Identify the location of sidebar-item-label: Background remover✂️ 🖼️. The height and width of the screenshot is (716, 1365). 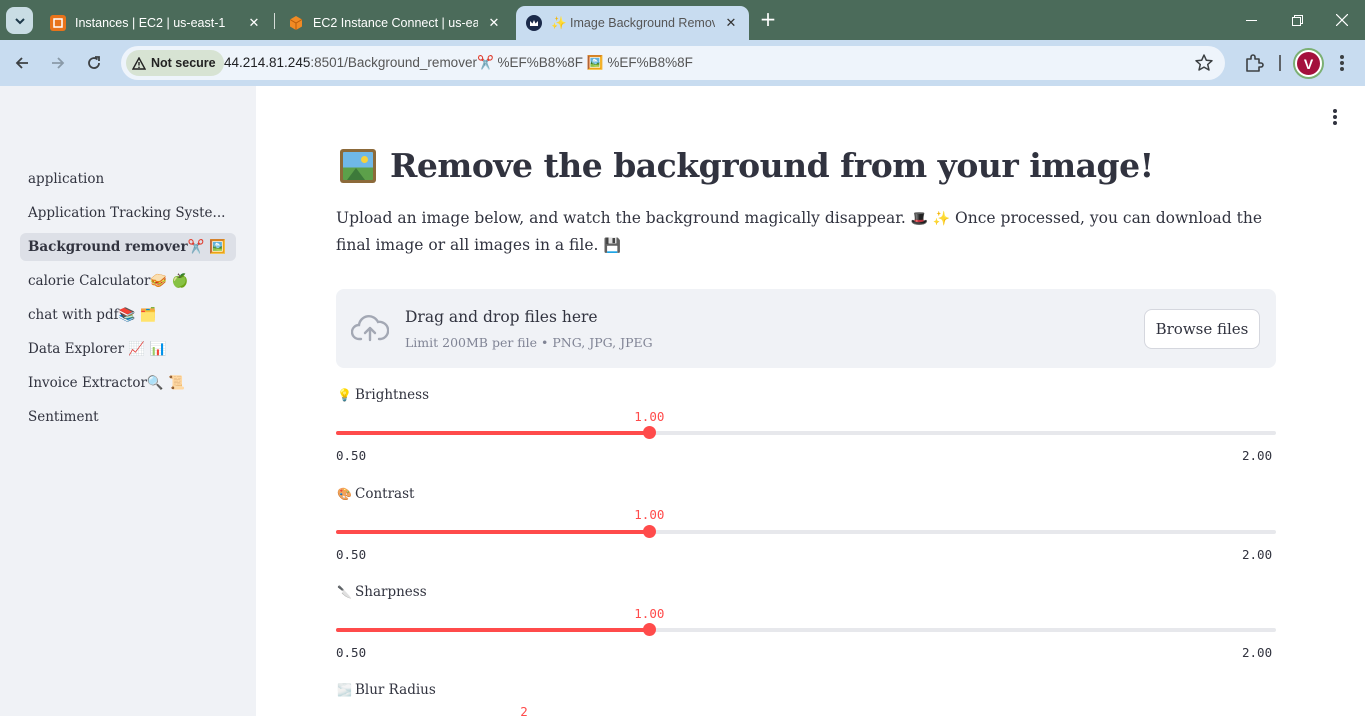
(127, 247).